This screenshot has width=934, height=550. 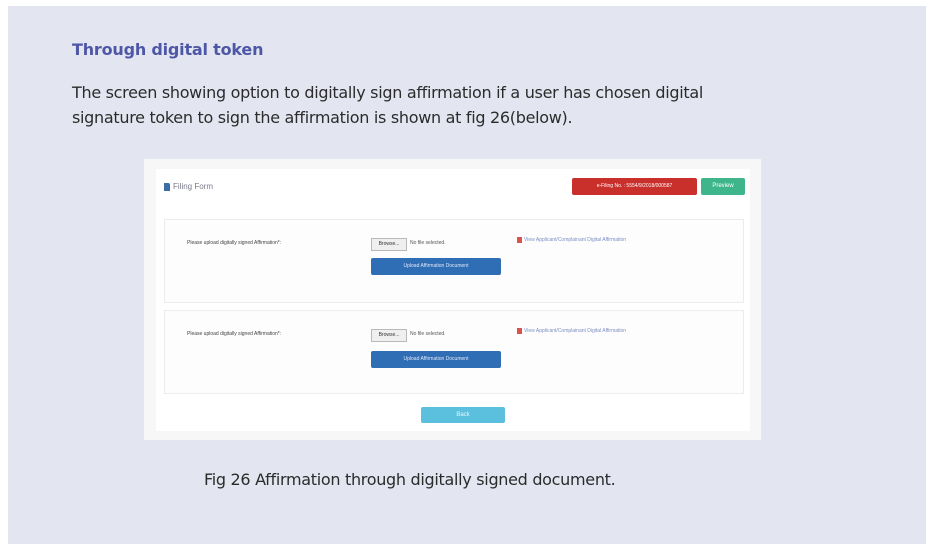 I want to click on document-icon, so click(x=167, y=186).